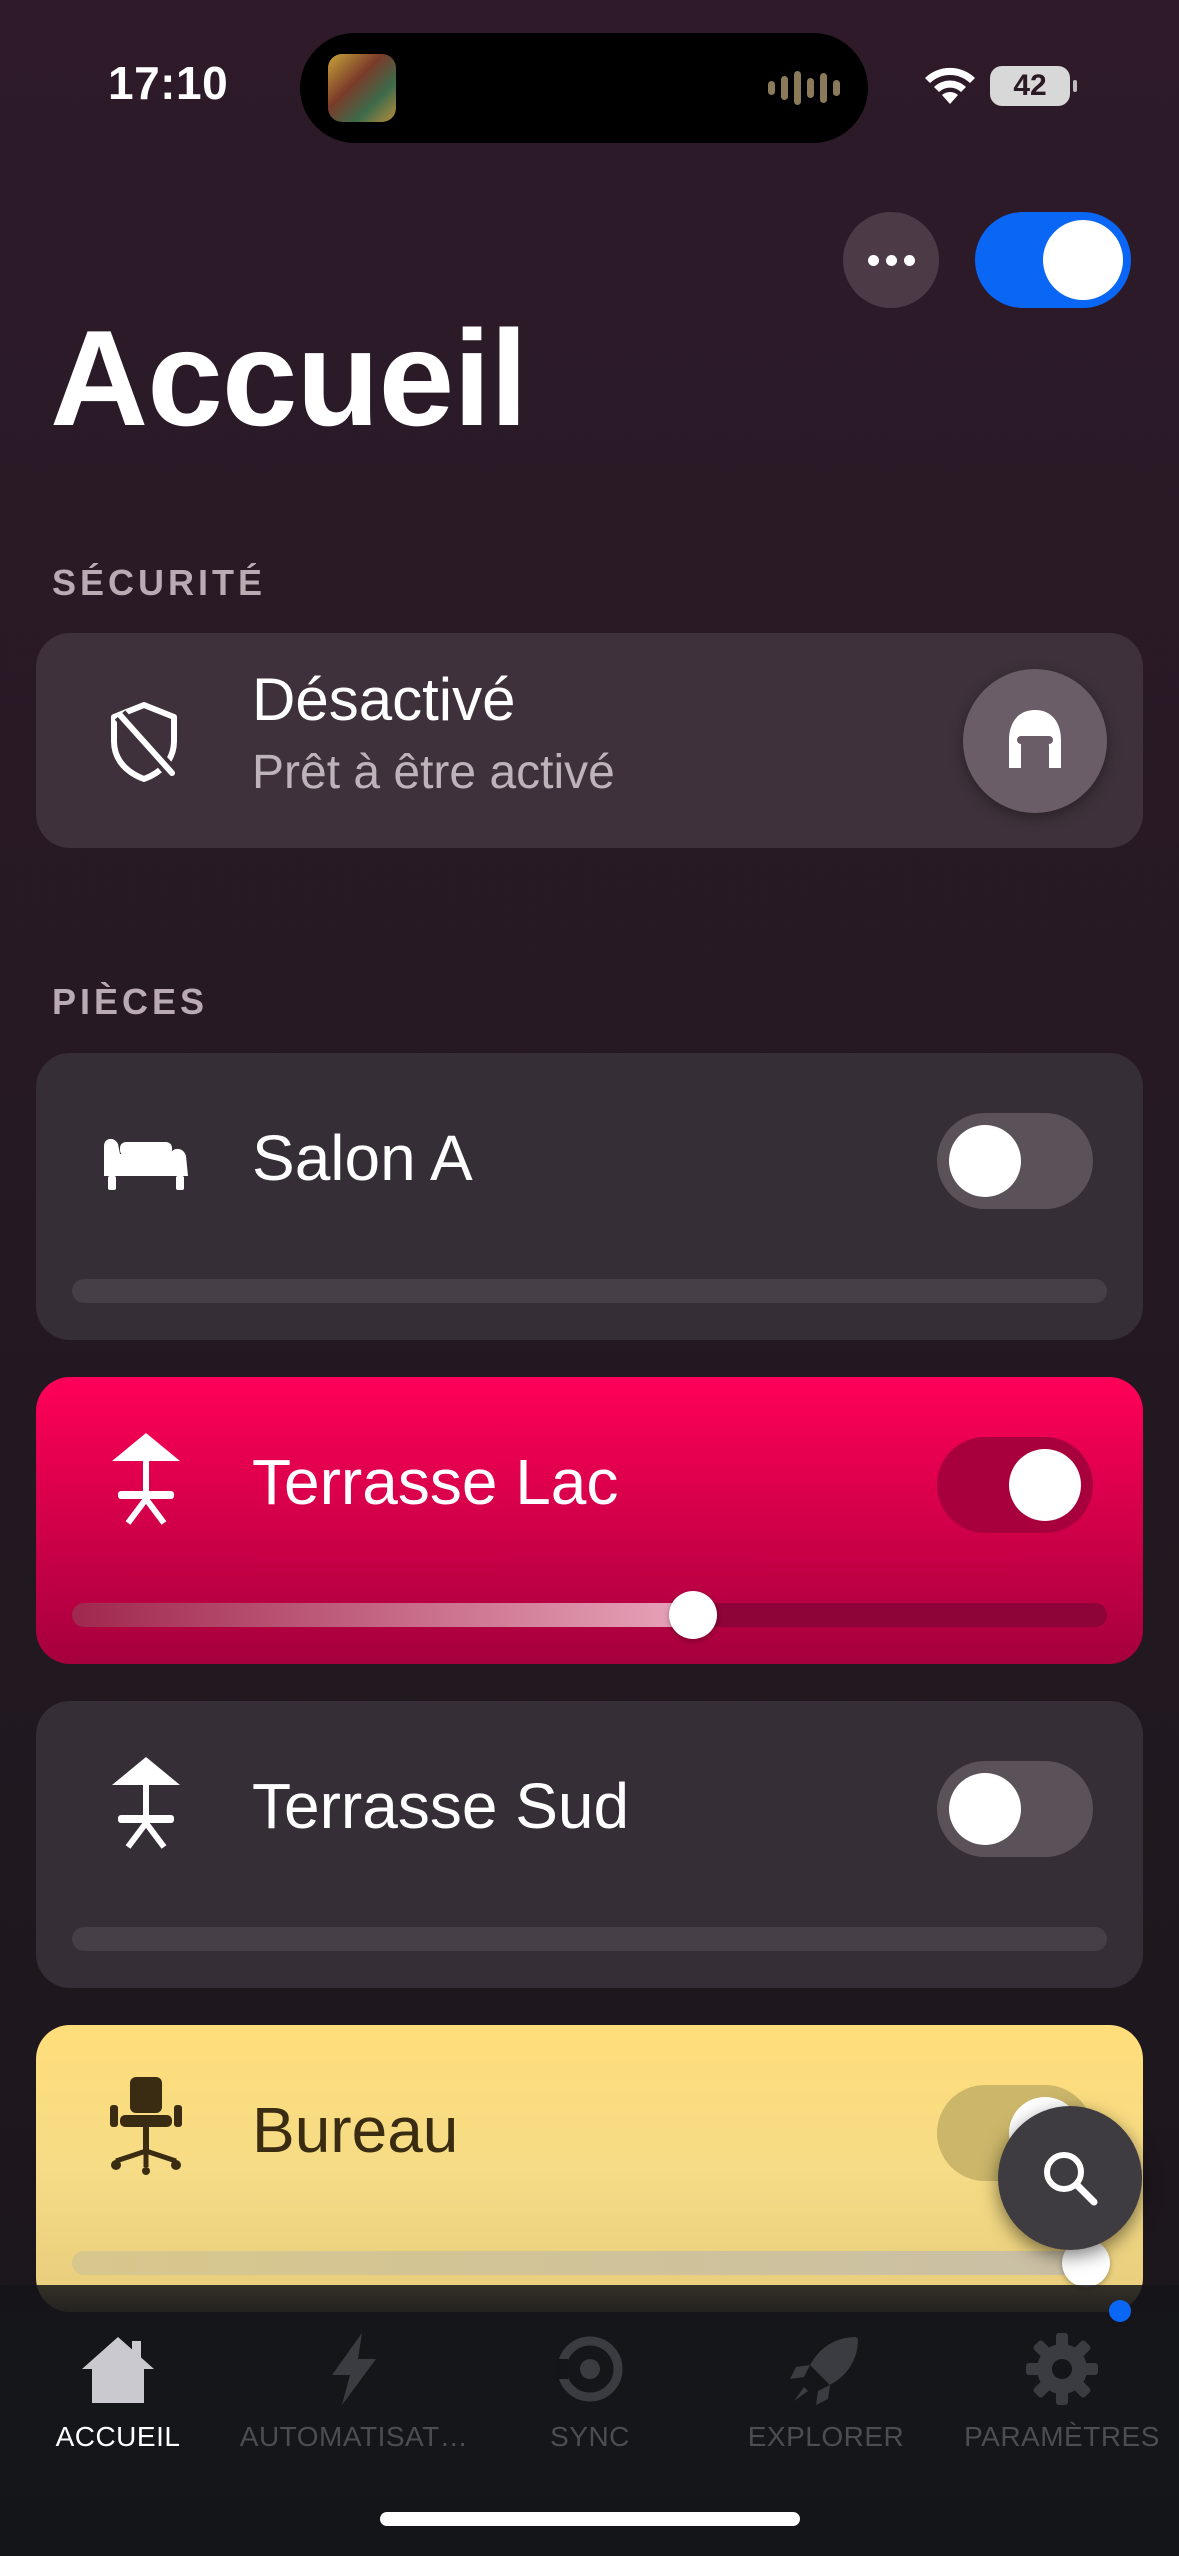 The image size is (1179, 2556). What do you see at coordinates (584, 88) in the screenshot?
I see `dynamic-island` at bounding box center [584, 88].